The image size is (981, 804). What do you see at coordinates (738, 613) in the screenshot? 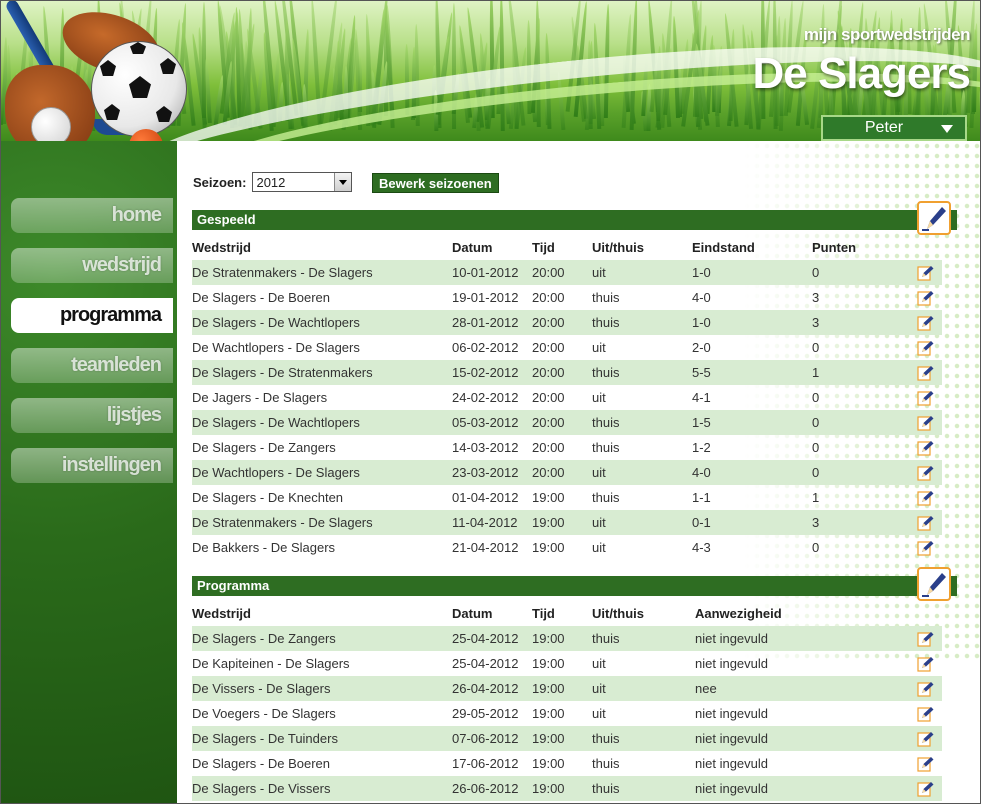
I see `column-header: Aanwezigheid` at bounding box center [738, 613].